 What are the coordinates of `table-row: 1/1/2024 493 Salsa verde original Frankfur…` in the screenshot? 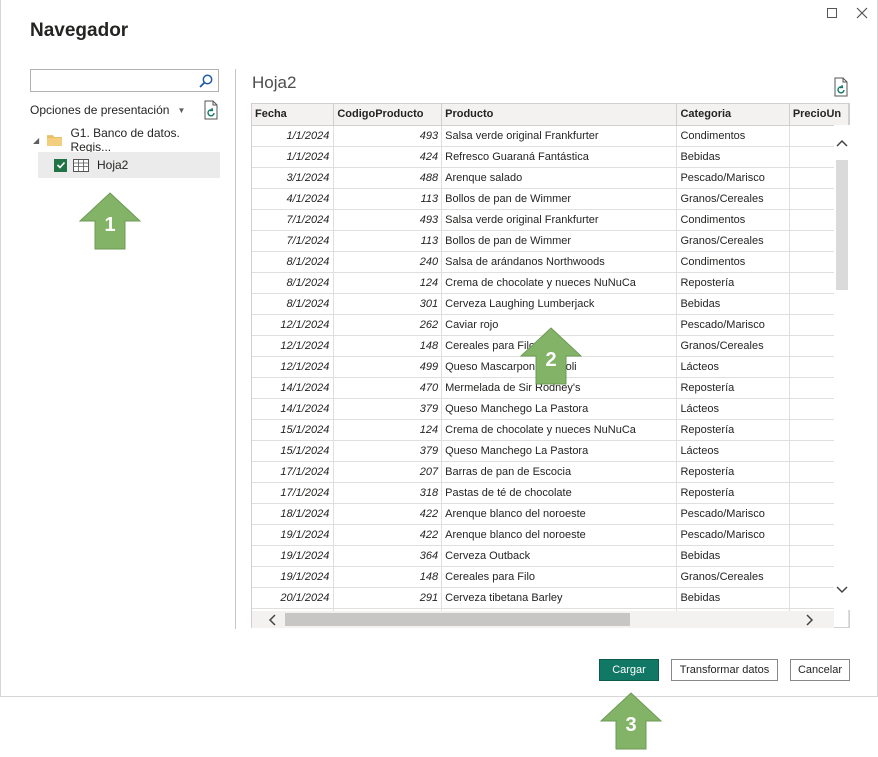 It's located at (550, 136).